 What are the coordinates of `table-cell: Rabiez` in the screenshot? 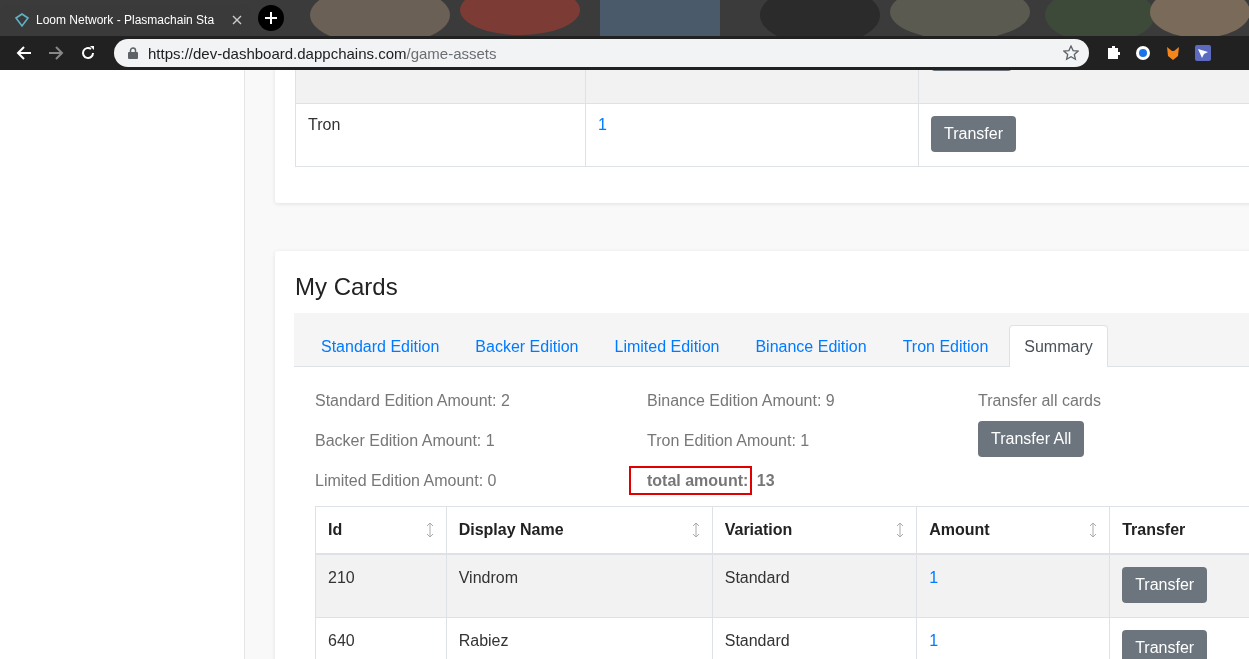 It's located at (483, 640).